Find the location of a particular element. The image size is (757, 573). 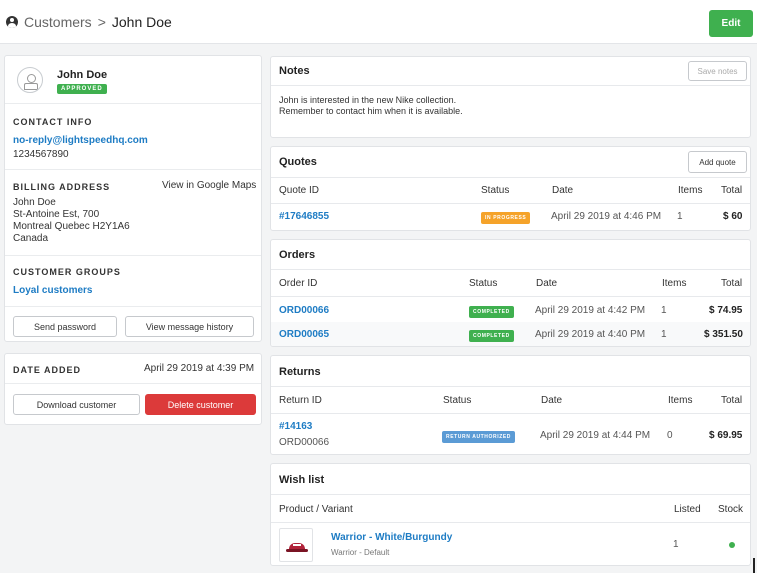

return-order-id: ORD00066 is located at coordinates (304, 442).